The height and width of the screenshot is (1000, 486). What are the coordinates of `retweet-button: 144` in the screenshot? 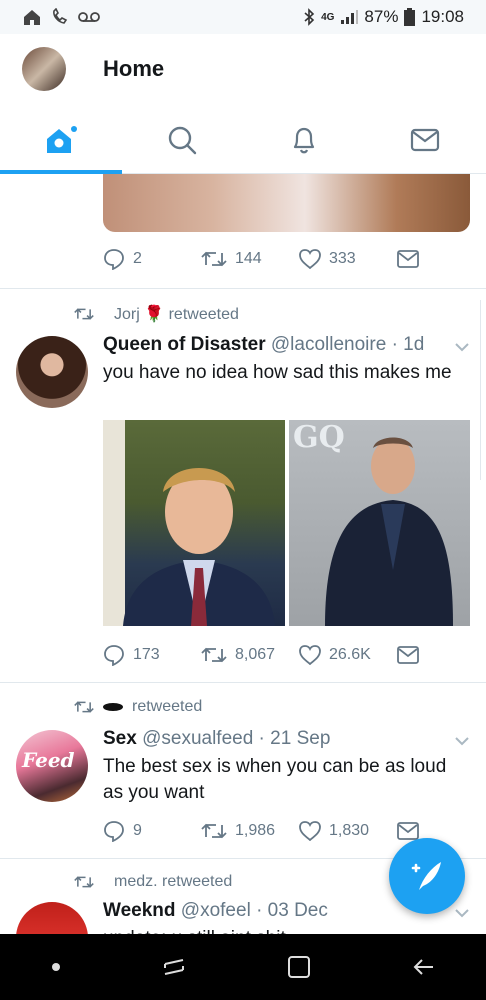 It's located at (250, 259).